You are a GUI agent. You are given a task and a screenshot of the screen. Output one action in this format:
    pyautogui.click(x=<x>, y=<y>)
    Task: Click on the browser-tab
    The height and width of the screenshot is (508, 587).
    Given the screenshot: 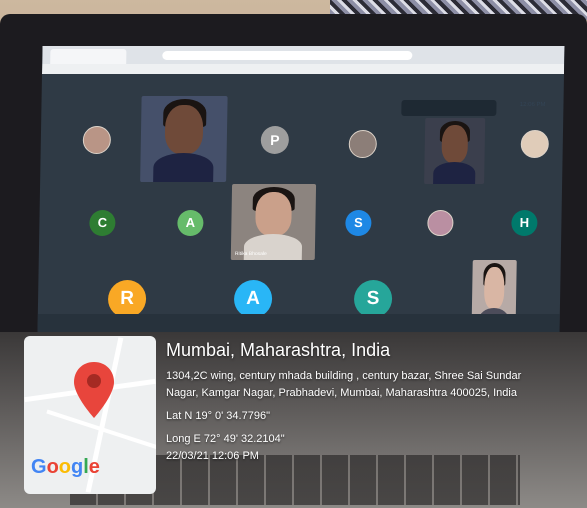 What is the action you would take?
    pyautogui.click(x=88, y=56)
    